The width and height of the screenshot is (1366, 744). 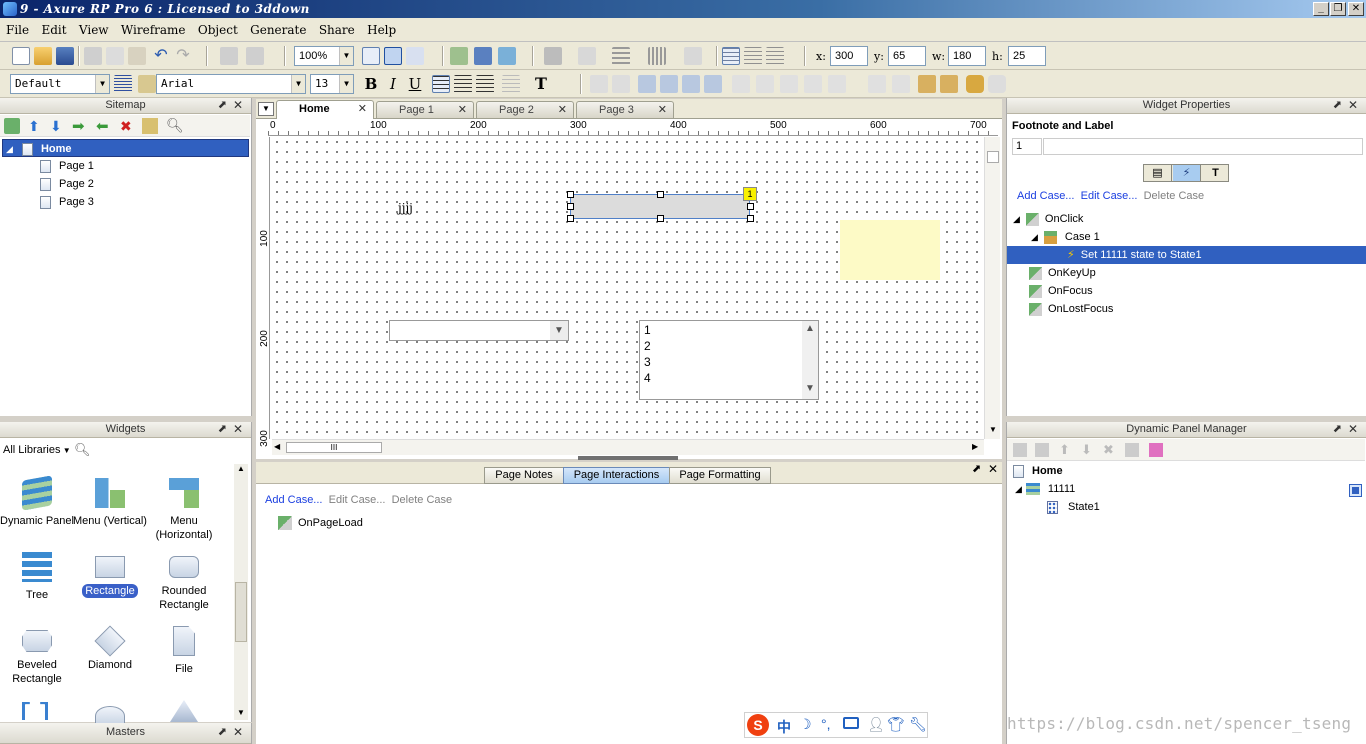 I want to click on edit-page-icon, so click(x=150, y=126).